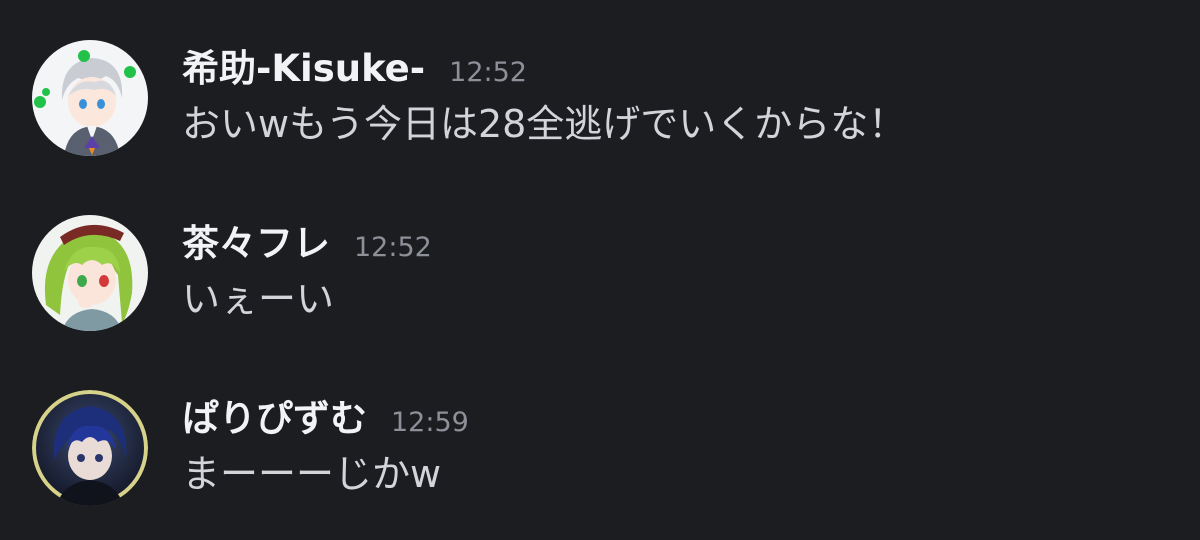 The height and width of the screenshot is (540, 1200). What do you see at coordinates (258, 299) in the screenshot?
I see `message-text: いぇーい` at bounding box center [258, 299].